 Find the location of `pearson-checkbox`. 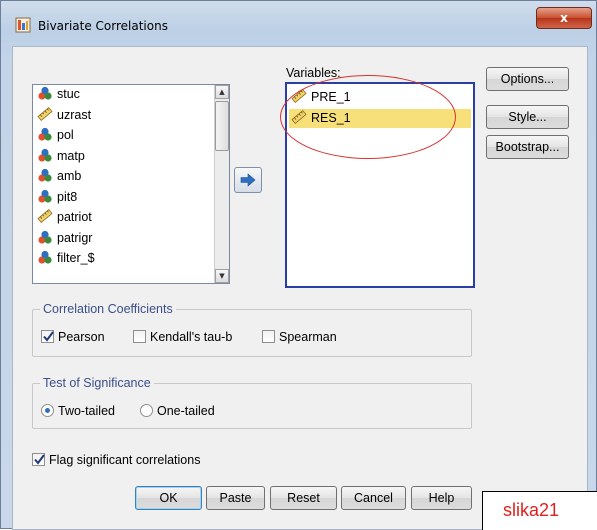

pearson-checkbox is located at coordinates (47, 336).